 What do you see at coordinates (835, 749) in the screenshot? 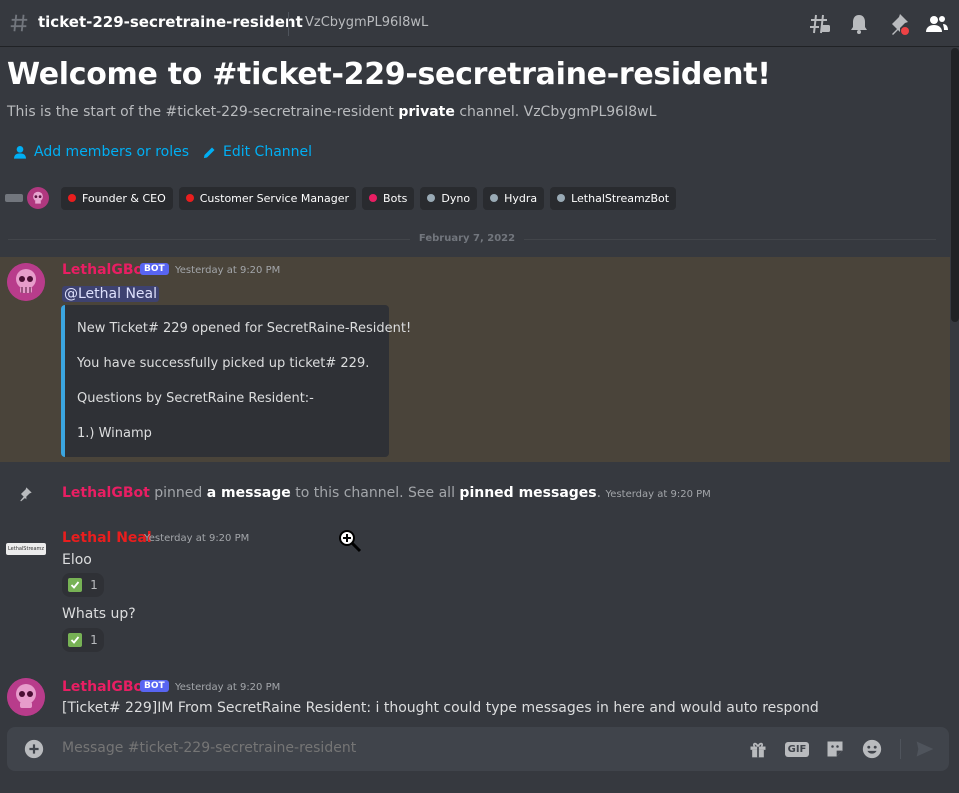
I see `sticker-icon` at bounding box center [835, 749].